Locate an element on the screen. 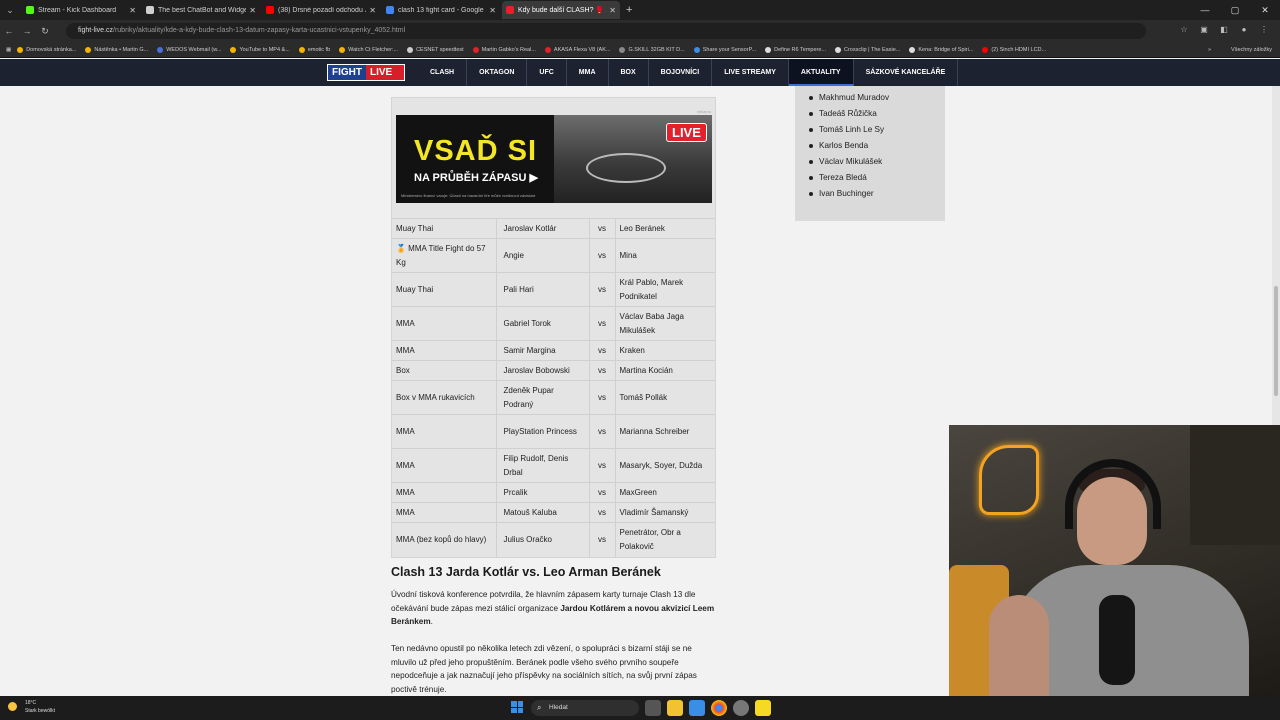 This screenshot has height=720, width=1280. browser-tab: Stream - Kick Dashboard ✕ is located at coordinates (81, 10).